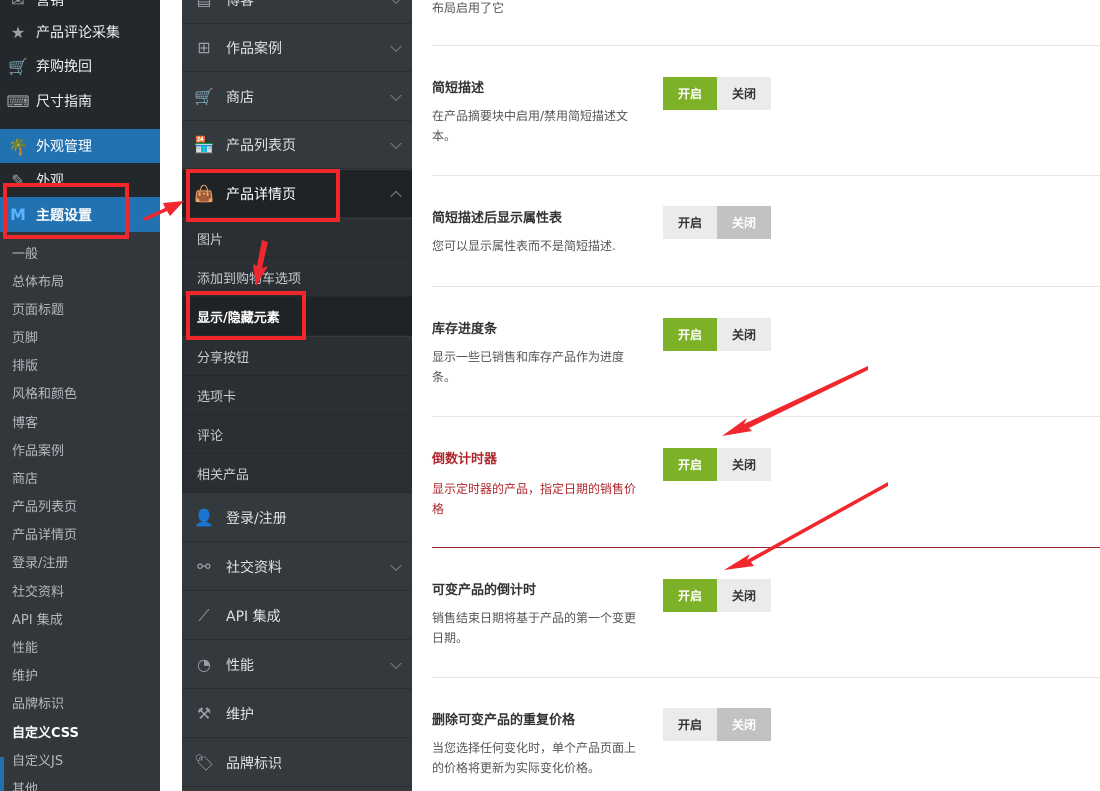  I want to click on arrow-to-product-detail, so click(163, 211).